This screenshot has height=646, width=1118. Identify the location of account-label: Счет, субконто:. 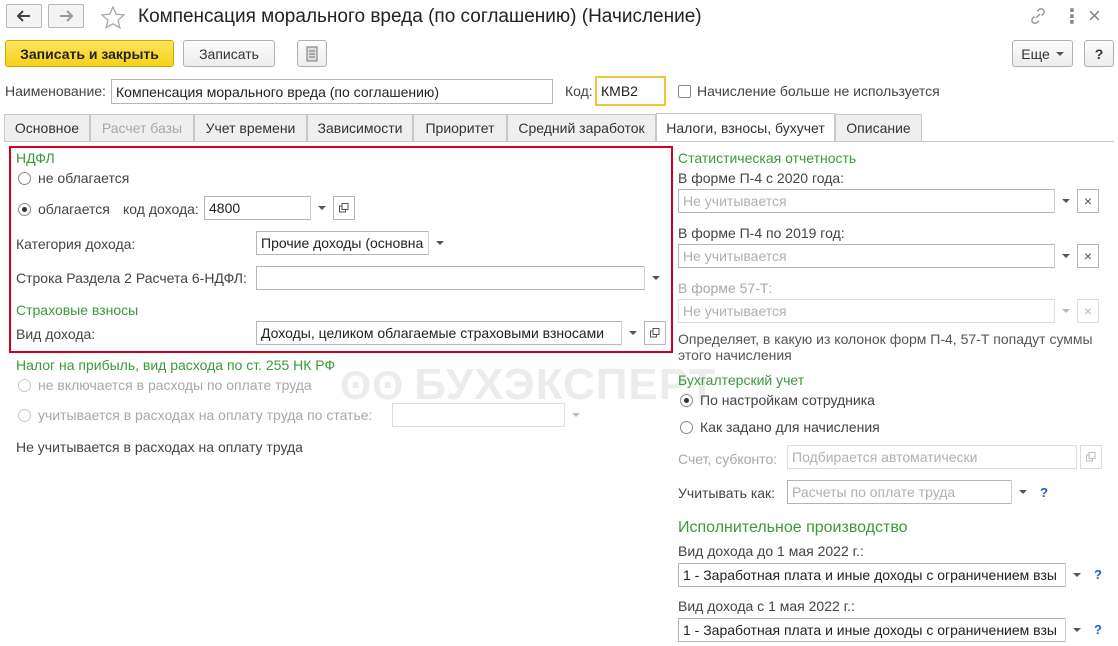
(728, 459).